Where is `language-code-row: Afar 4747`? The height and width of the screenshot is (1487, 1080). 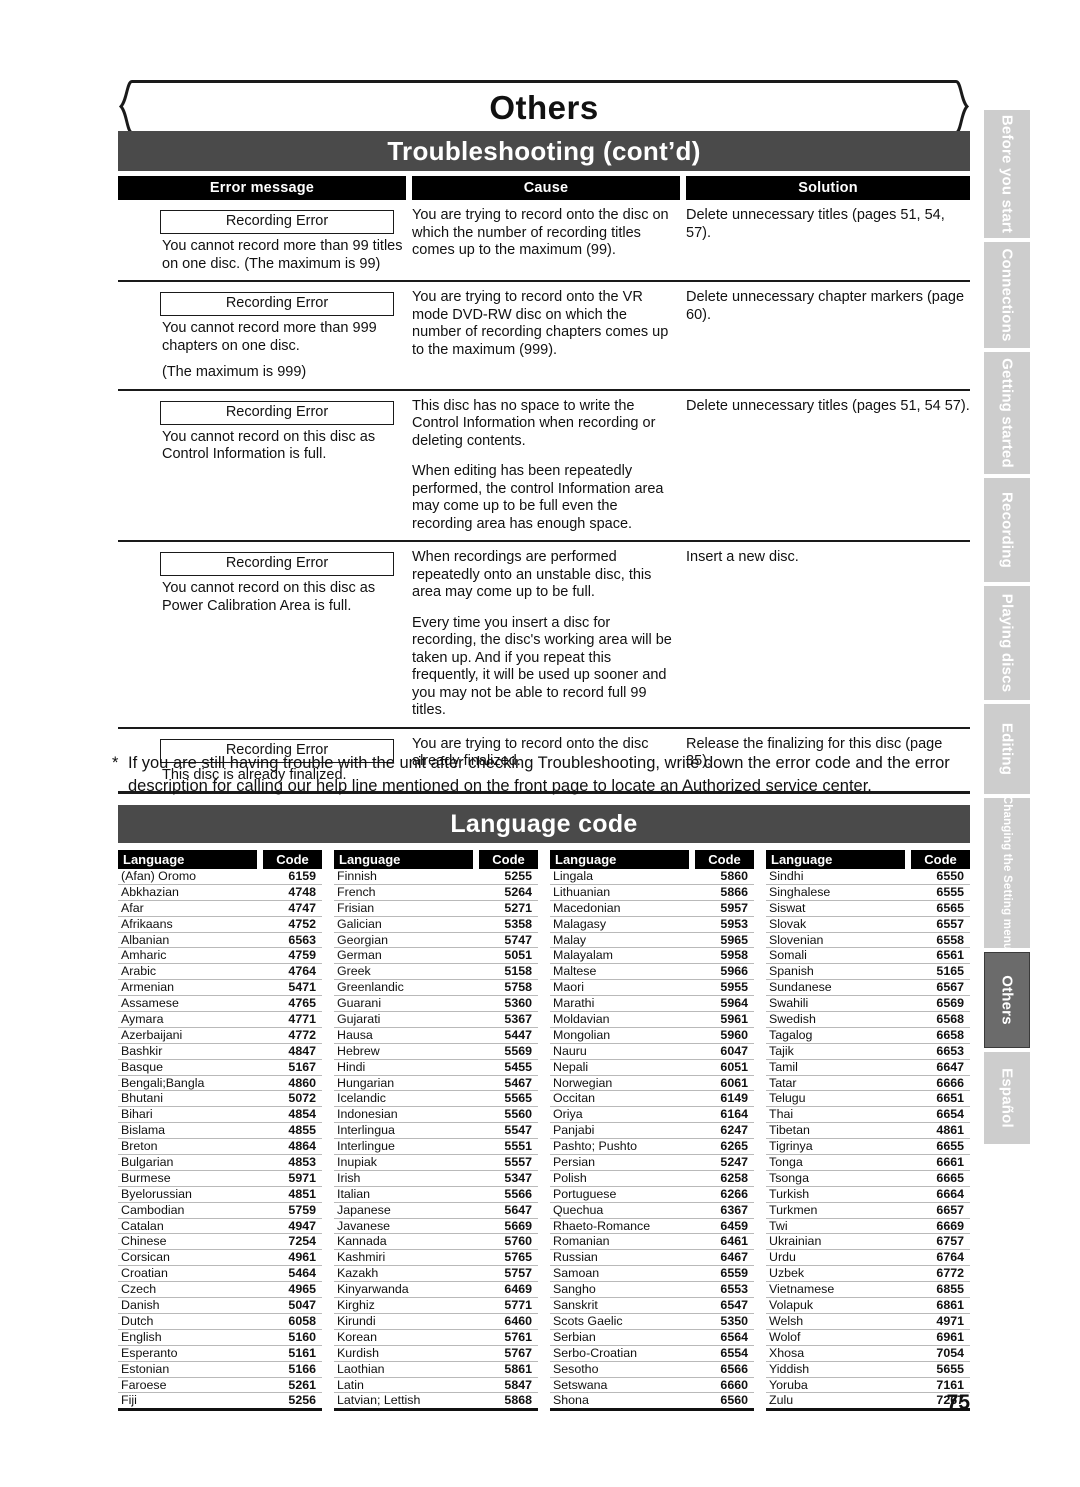
language-code-row: Afar 4747 is located at coordinates (220, 909).